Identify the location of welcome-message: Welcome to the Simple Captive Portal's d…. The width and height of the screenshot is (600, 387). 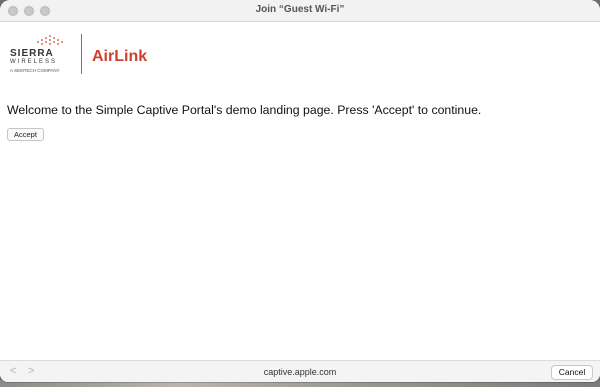
(244, 110).